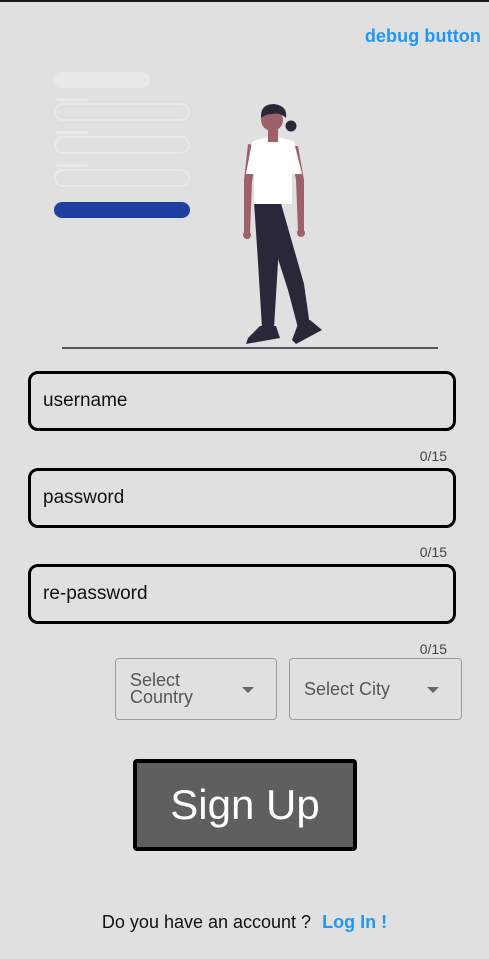  I want to click on password-field, so click(242, 498).